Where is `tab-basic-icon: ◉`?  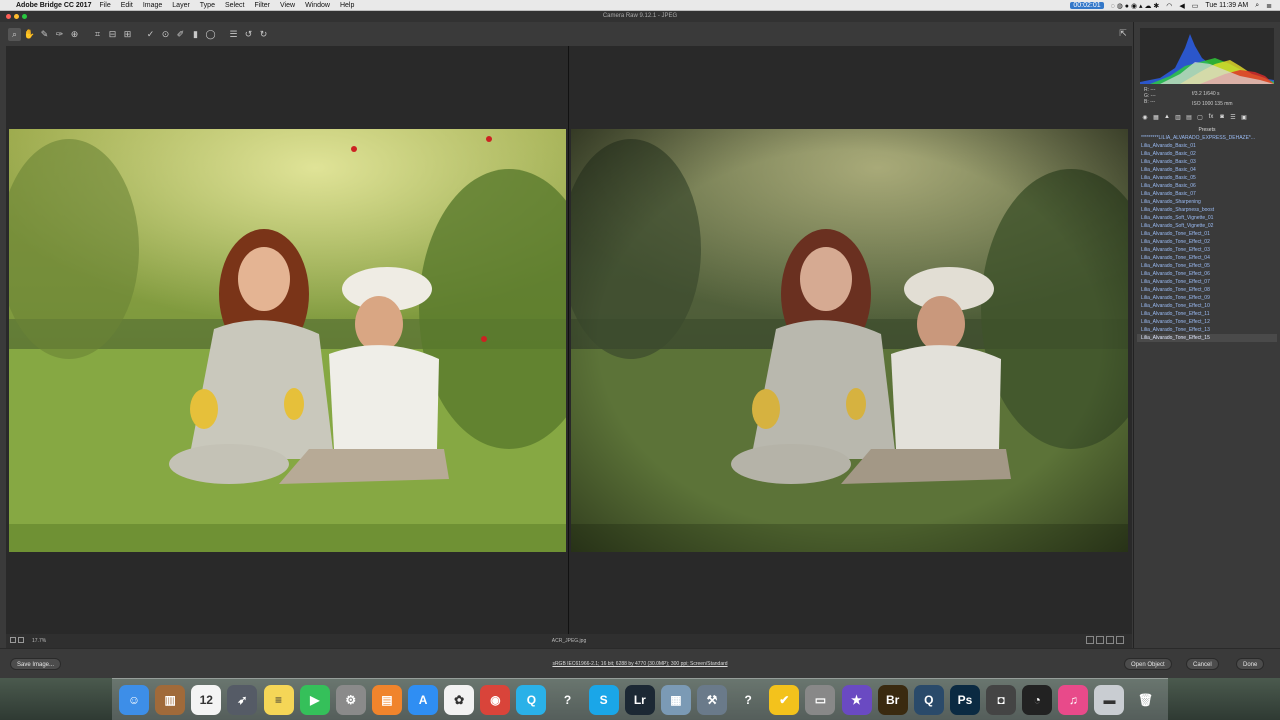
tab-basic-icon: ◉ is located at coordinates (1145, 119).